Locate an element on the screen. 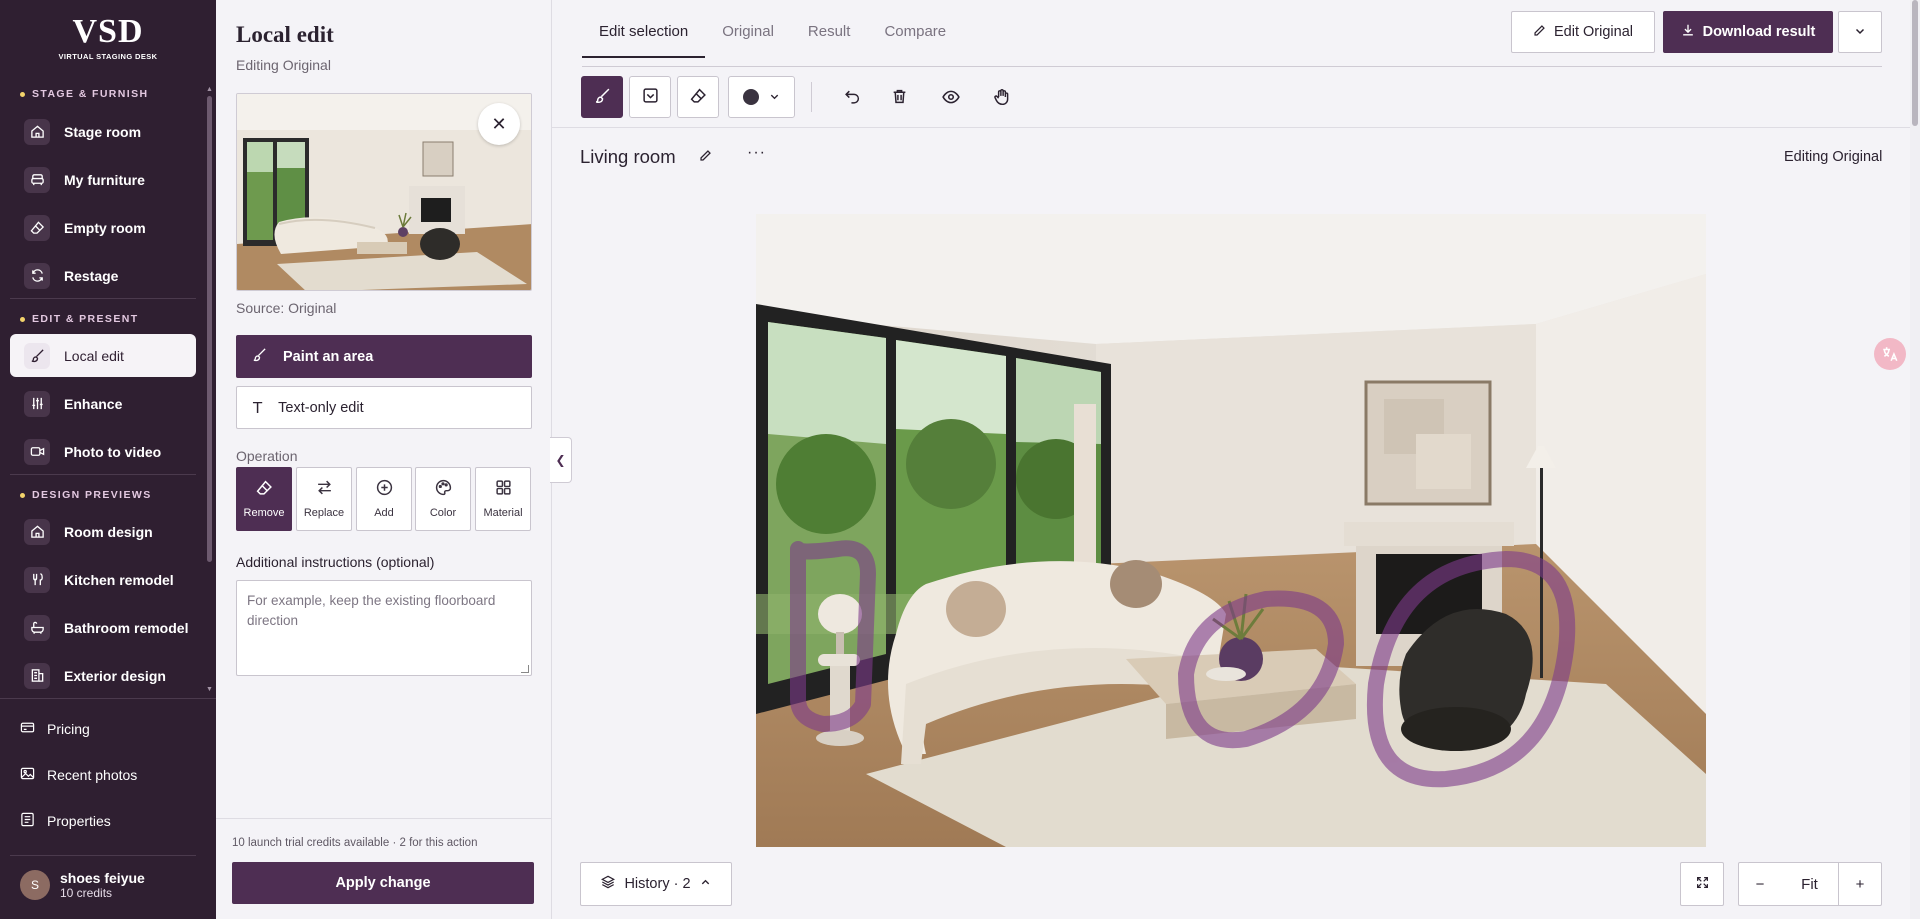 This screenshot has width=1920, height=919. sidebar-item-stage-room: Stage room is located at coordinates (103, 131).